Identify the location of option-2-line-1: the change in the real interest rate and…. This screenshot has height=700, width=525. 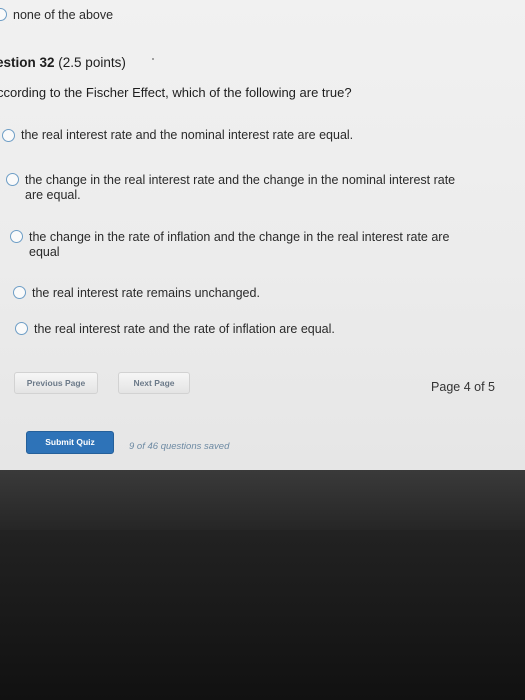
(240, 180).